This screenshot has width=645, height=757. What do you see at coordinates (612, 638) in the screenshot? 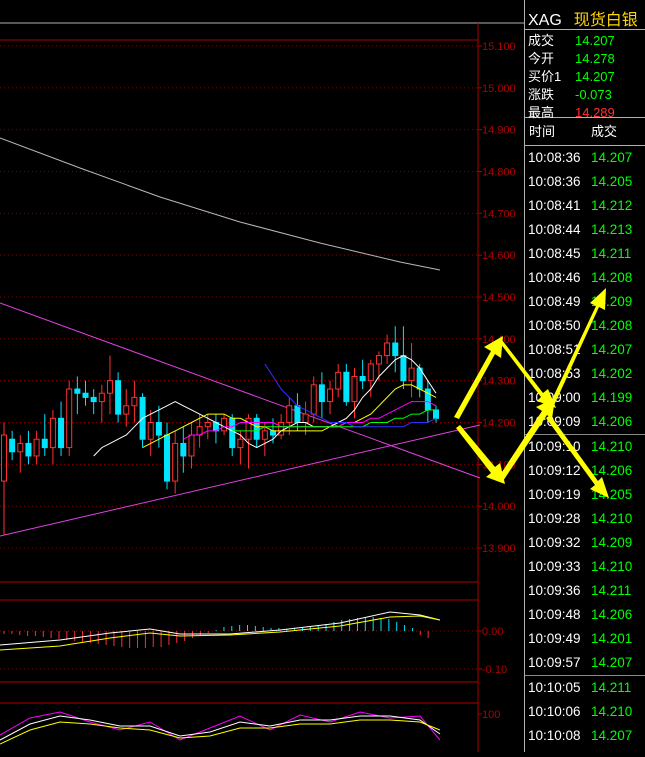
I see `tick-price: 14.201` at bounding box center [612, 638].